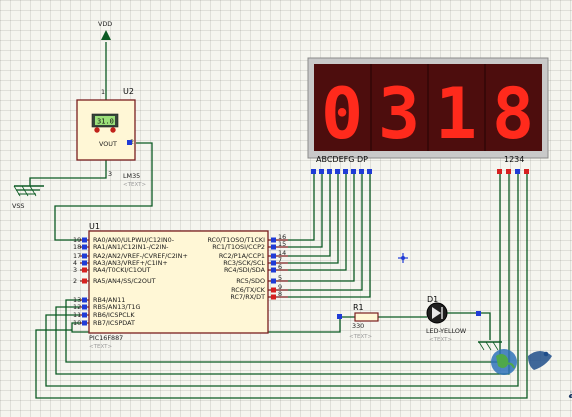 The height and width of the screenshot is (417, 572). Describe the element at coordinates (247, 297) in the screenshot. I see `mcu-right-pin-label: RC7/RX/DT` at that location.